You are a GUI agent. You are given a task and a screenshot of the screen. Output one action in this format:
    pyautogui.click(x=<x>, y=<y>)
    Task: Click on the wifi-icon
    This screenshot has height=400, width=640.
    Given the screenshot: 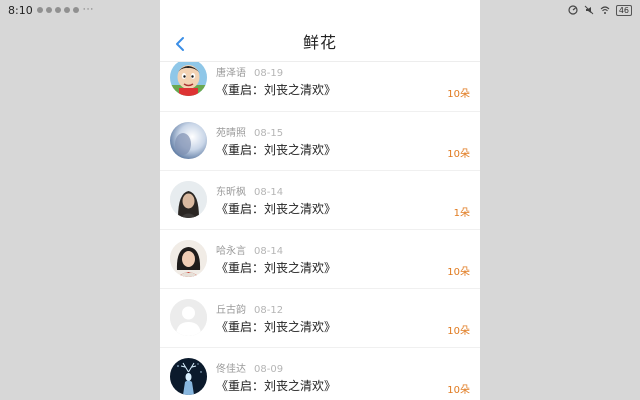 What is the action you would take?
    pyautogui.click(x=605, y=10)
    